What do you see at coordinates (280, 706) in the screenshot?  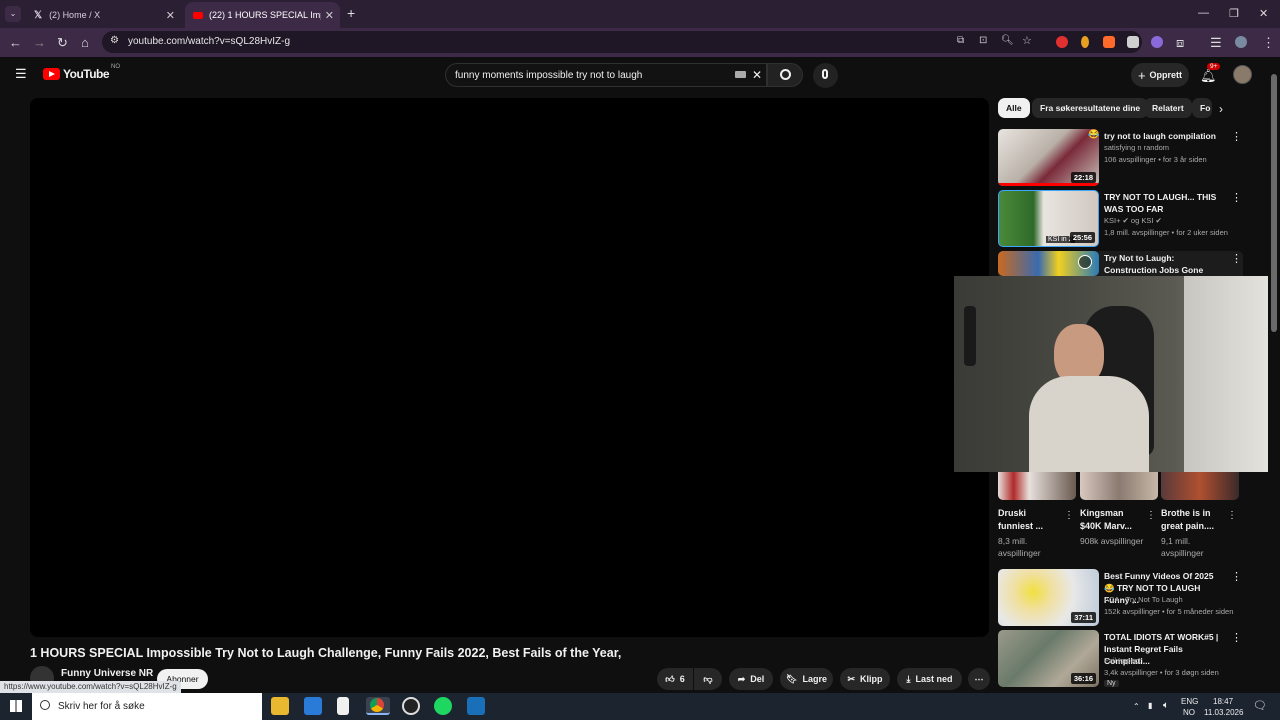 I see `file-explorer-icon` at bounding box center [280, 706].